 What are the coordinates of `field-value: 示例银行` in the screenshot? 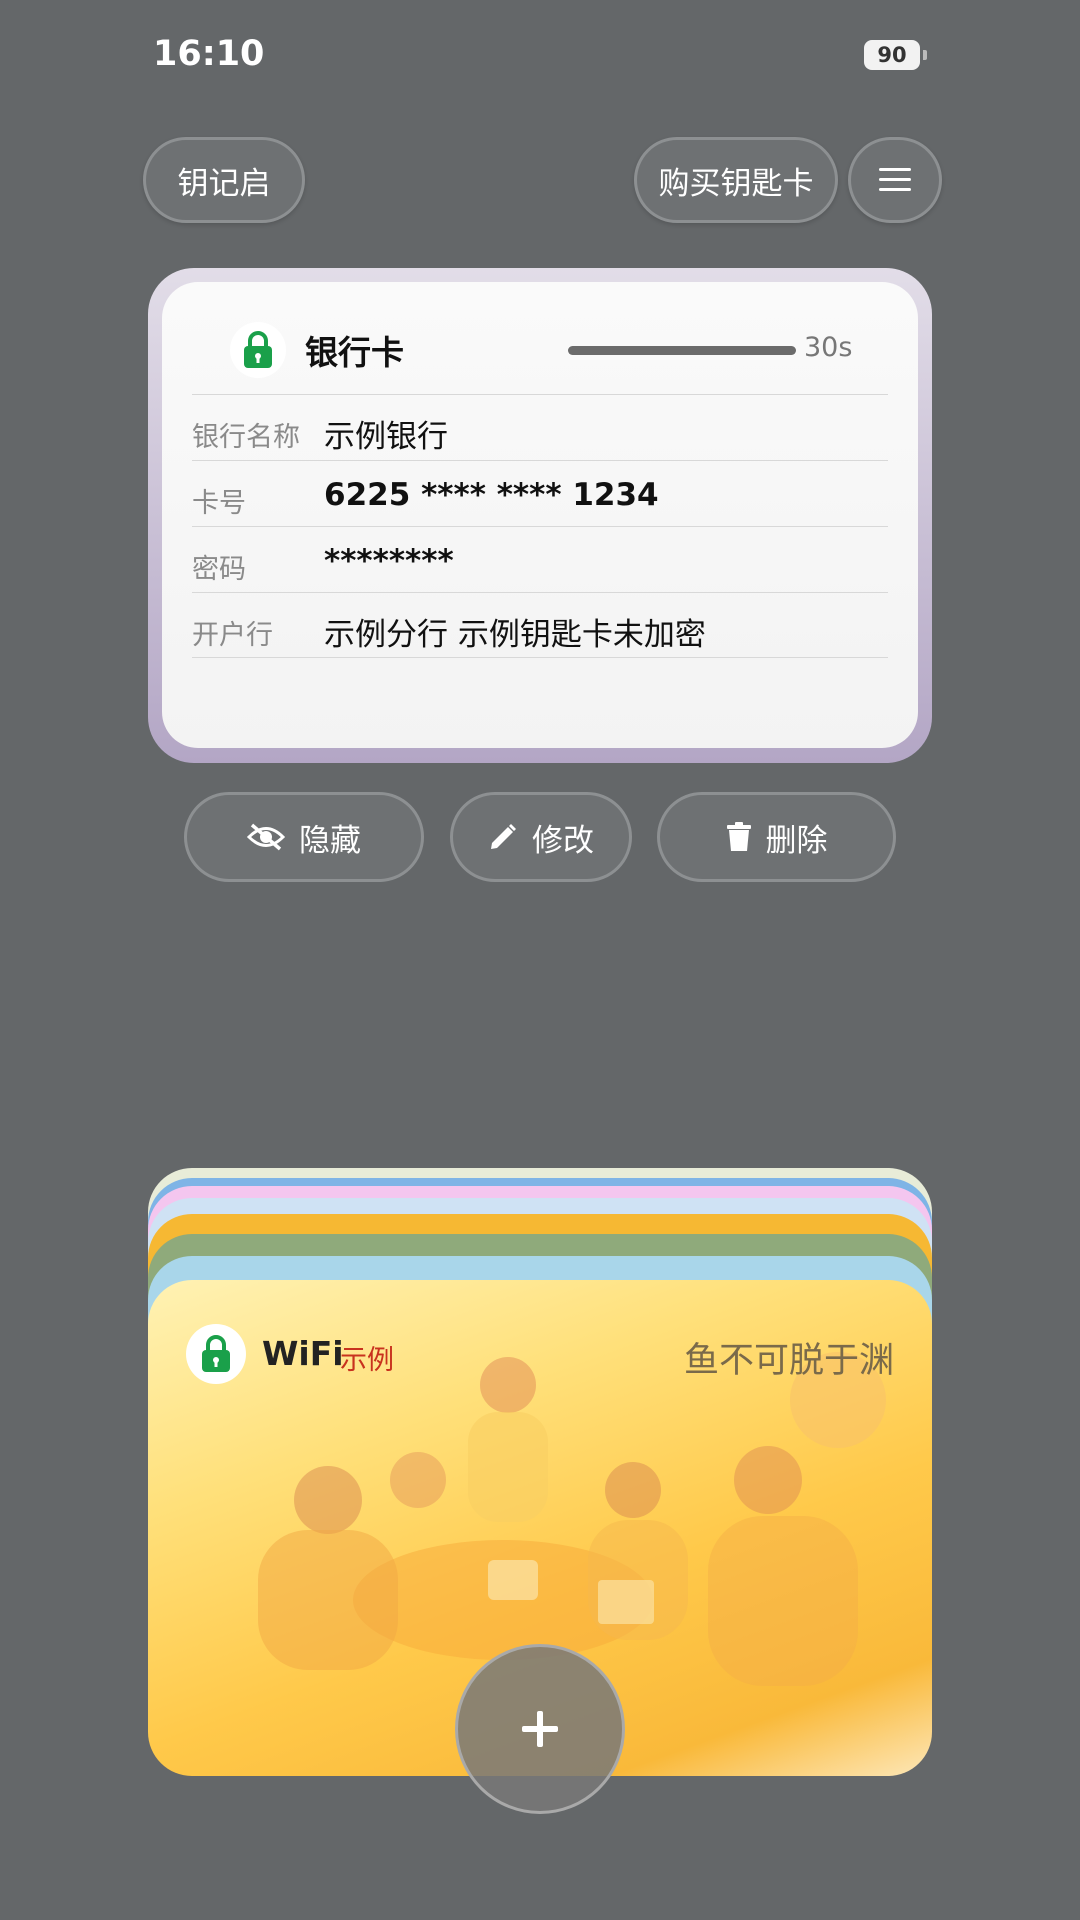 It's located at (386, 433).